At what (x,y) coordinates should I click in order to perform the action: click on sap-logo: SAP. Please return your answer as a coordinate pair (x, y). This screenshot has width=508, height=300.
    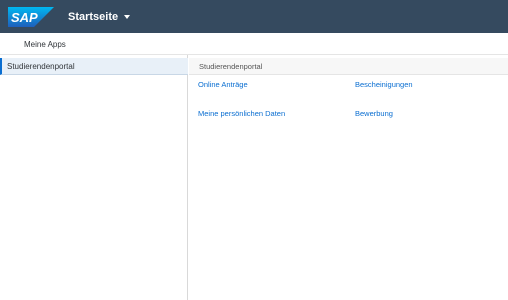
    Looking at the image, I should click on (31, 17).